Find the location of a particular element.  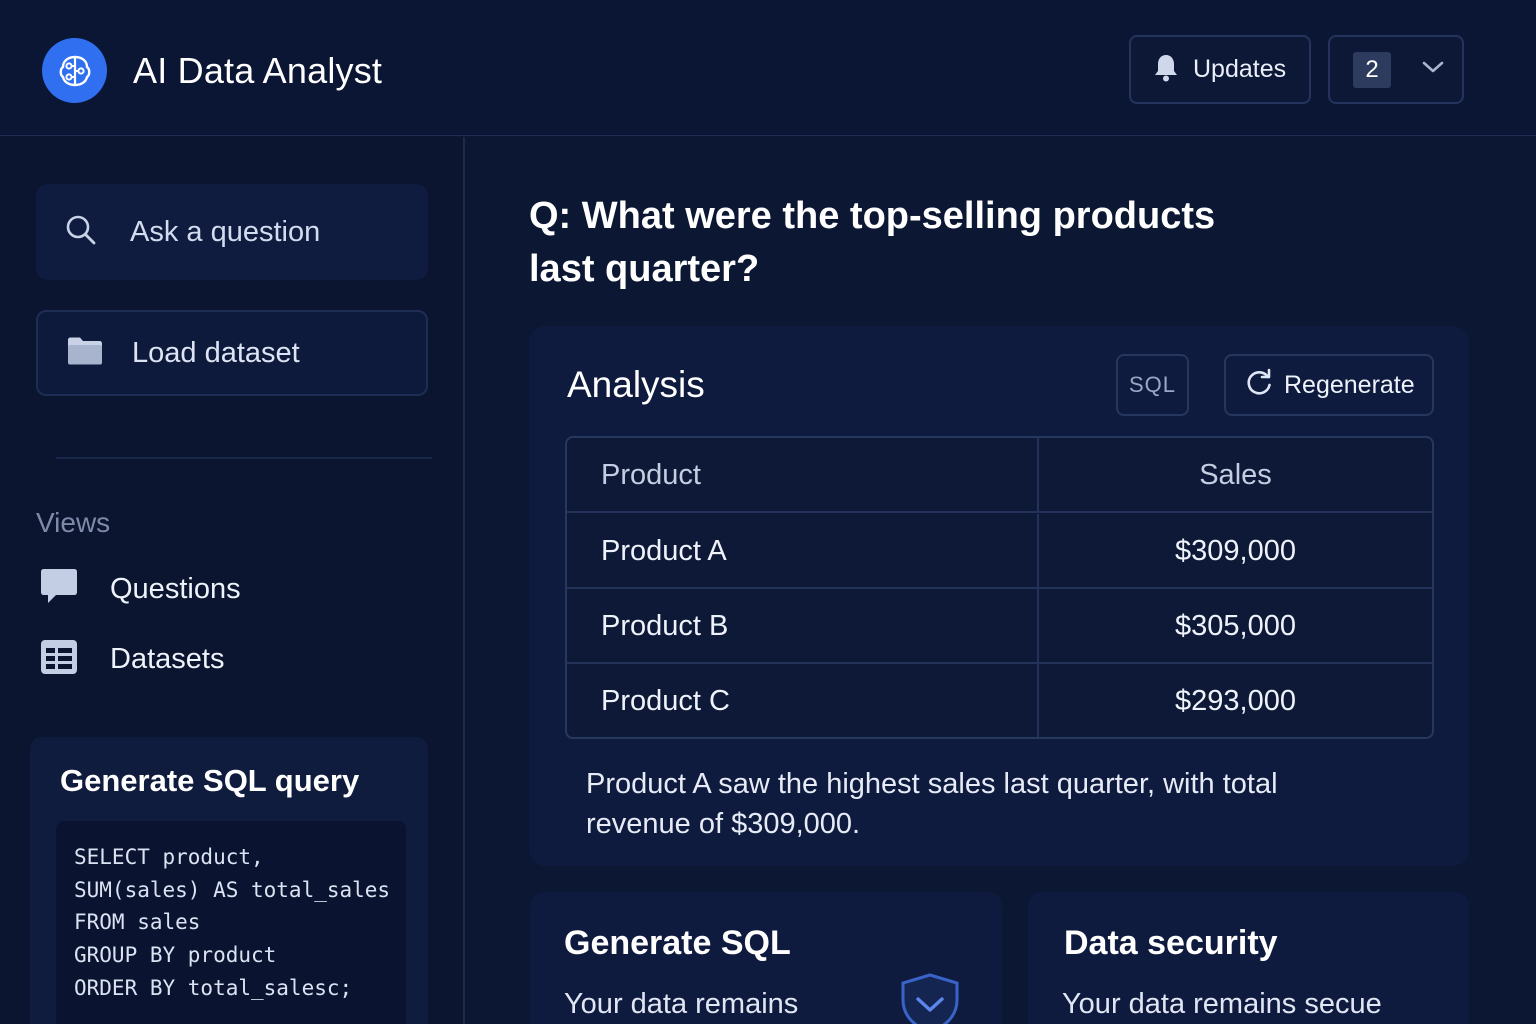

ask-question-input: Ask a question is located at coordinates (232, 232).